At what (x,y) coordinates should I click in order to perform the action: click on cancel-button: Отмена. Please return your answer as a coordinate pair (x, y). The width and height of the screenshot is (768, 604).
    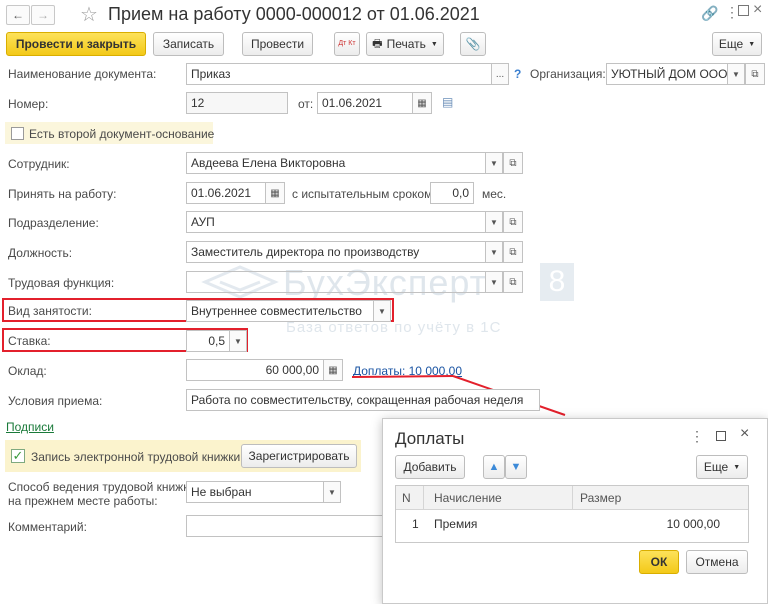
    Looking at the image, I should click on (717, 562).